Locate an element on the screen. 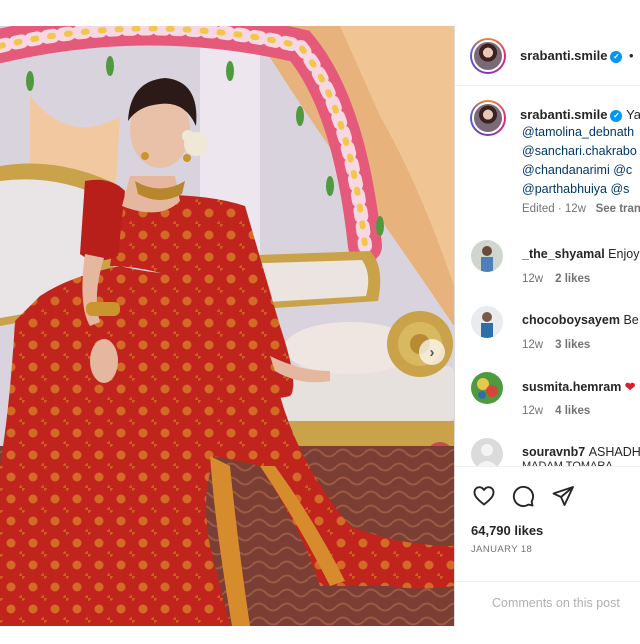  heart-emoji-icon: ❤ is located at coordinates (630, 387).